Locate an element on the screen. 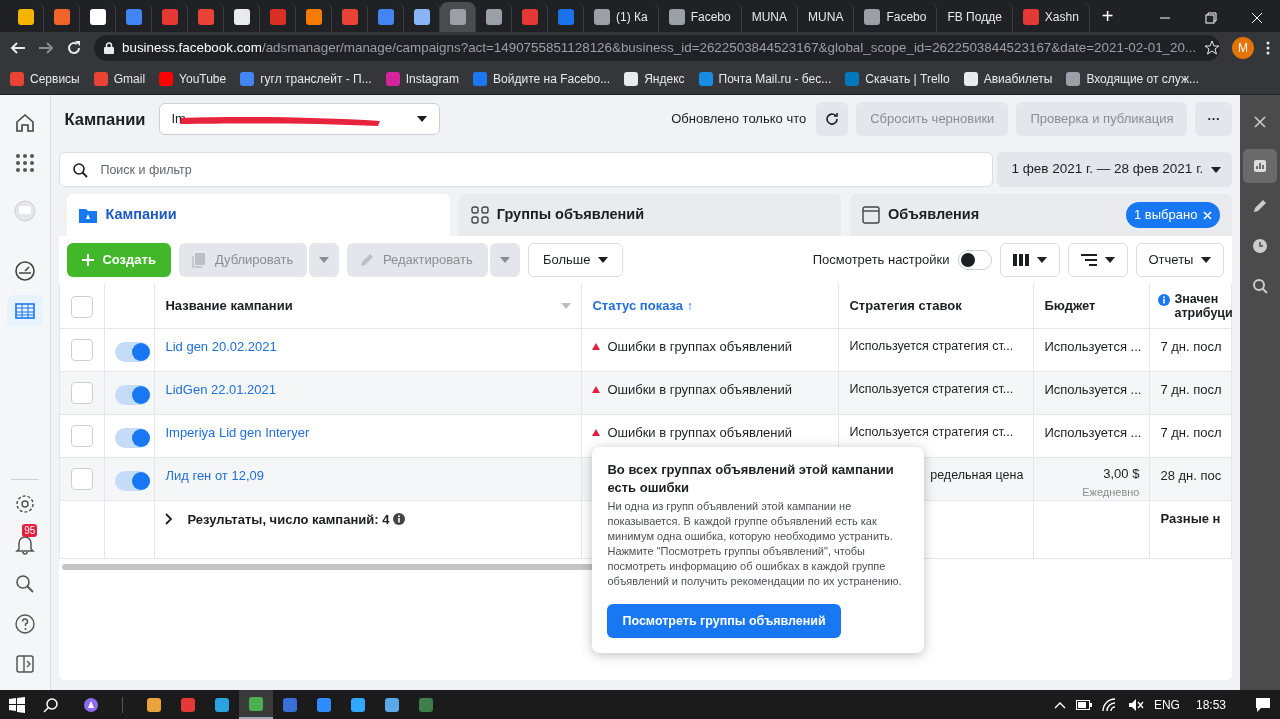 Image resolution: width=1280 pixels, height=719 pixels. panel-icon is located at coordinates (25, 664).